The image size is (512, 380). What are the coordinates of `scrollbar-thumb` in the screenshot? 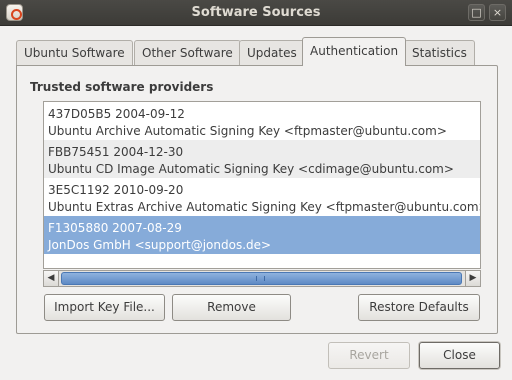 It's located at (261, 278).